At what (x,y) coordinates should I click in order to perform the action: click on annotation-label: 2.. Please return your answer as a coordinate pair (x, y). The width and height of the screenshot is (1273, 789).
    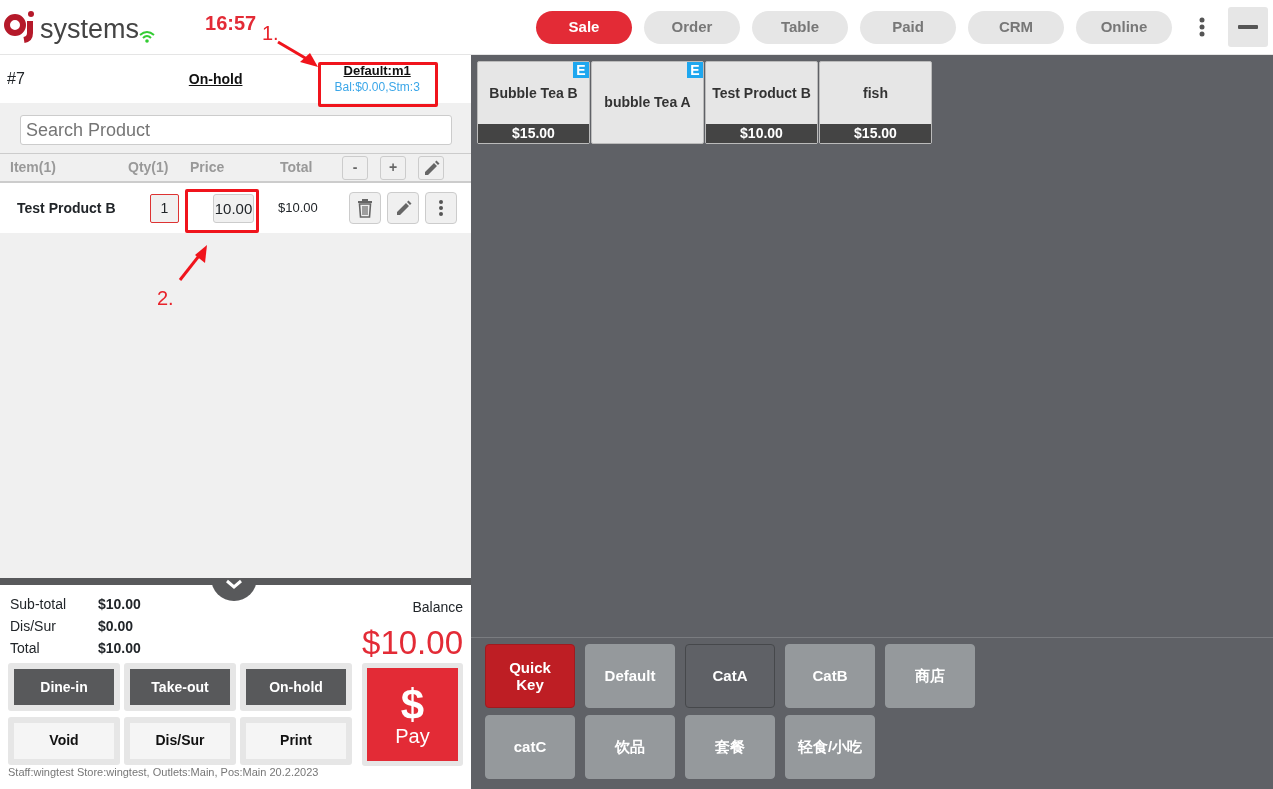
    Looking at the image, I should click on (165, 298).